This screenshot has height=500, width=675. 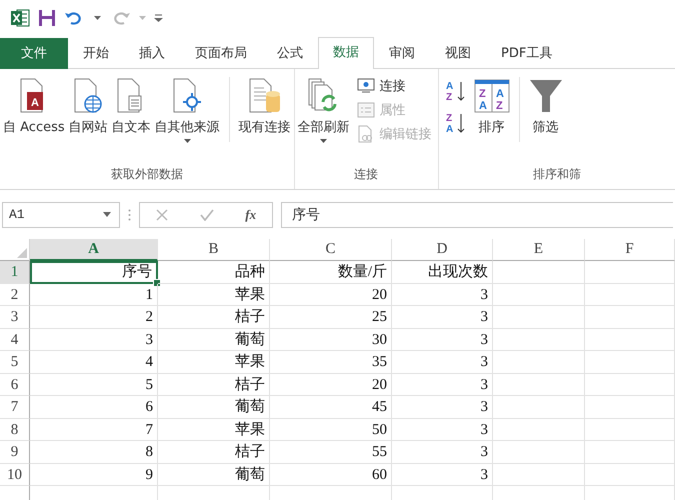 What do you see at coordinates (265, 118) in the screenshot?
I see `ribbon-button: 现有连接` at bounding box center [265, 118].